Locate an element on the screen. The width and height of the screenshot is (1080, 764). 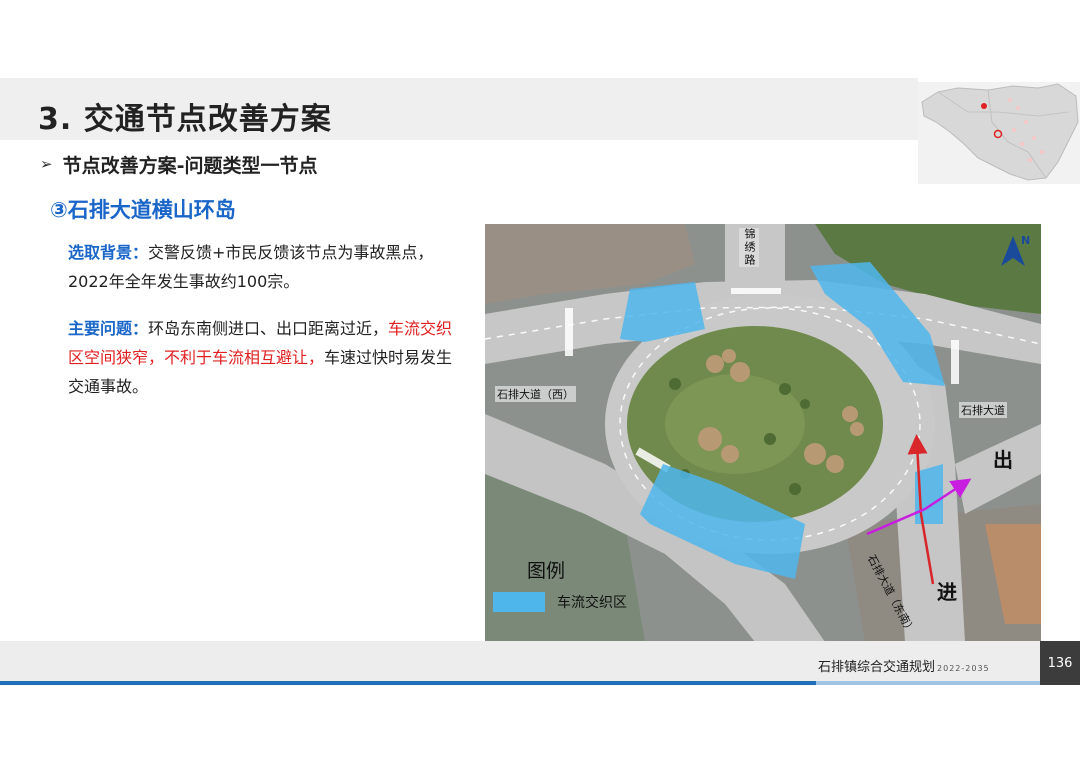
legend-swatch is located at coordinates (519, 602).